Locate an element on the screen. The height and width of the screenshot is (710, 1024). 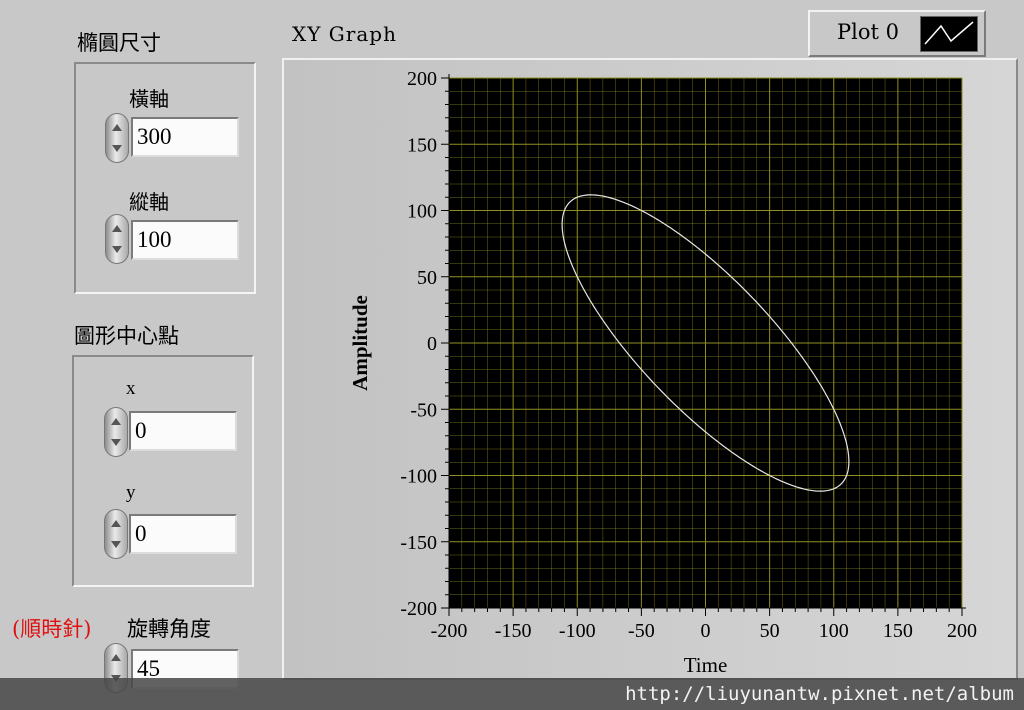
horizontal-axis-input: 300 is located at coordinates (185, 137).